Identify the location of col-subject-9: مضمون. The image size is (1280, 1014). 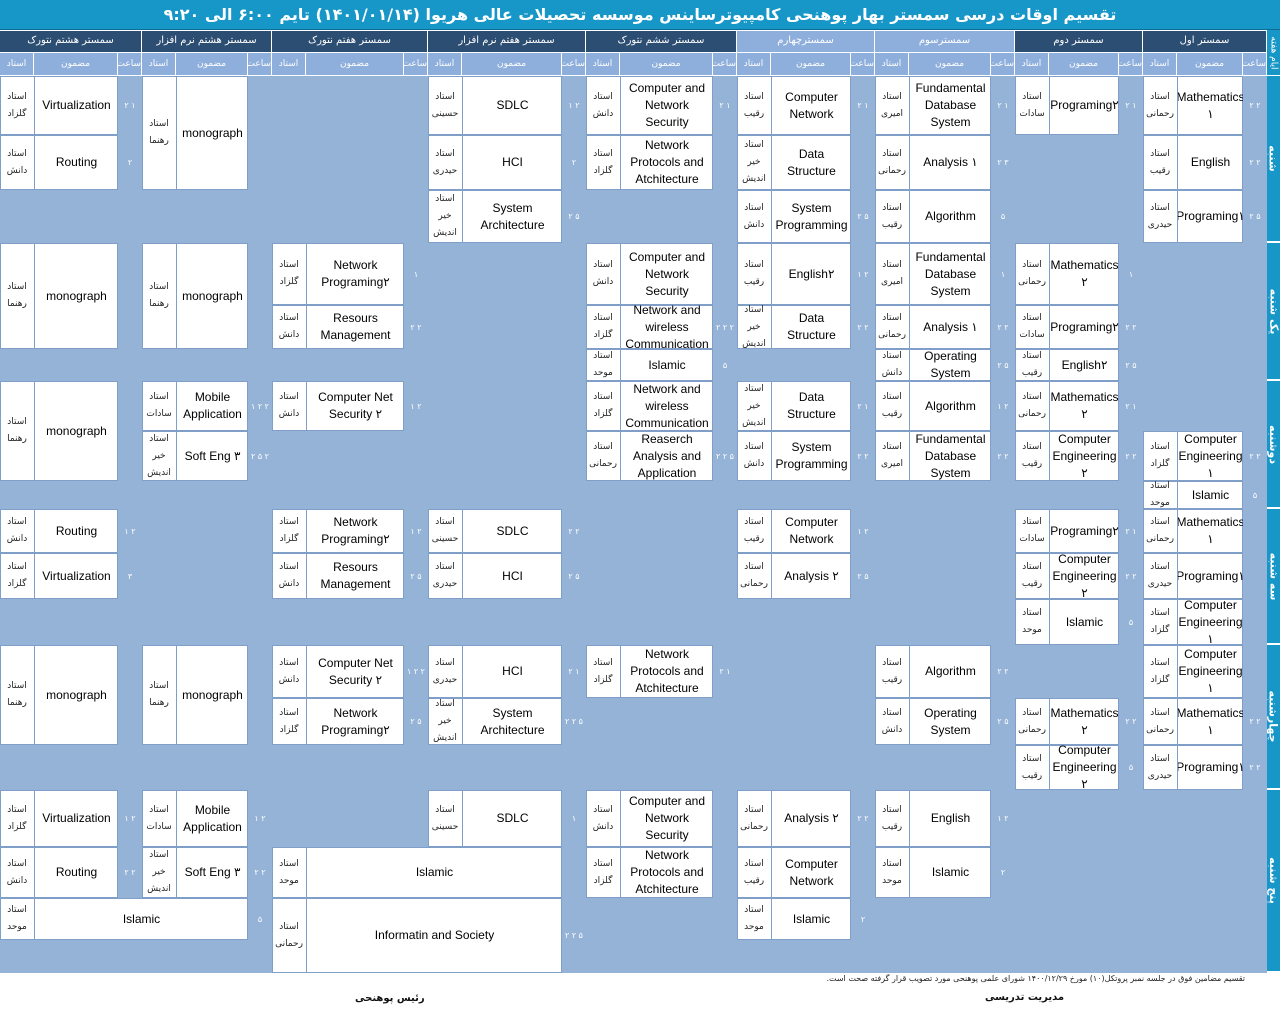
(76, 63).